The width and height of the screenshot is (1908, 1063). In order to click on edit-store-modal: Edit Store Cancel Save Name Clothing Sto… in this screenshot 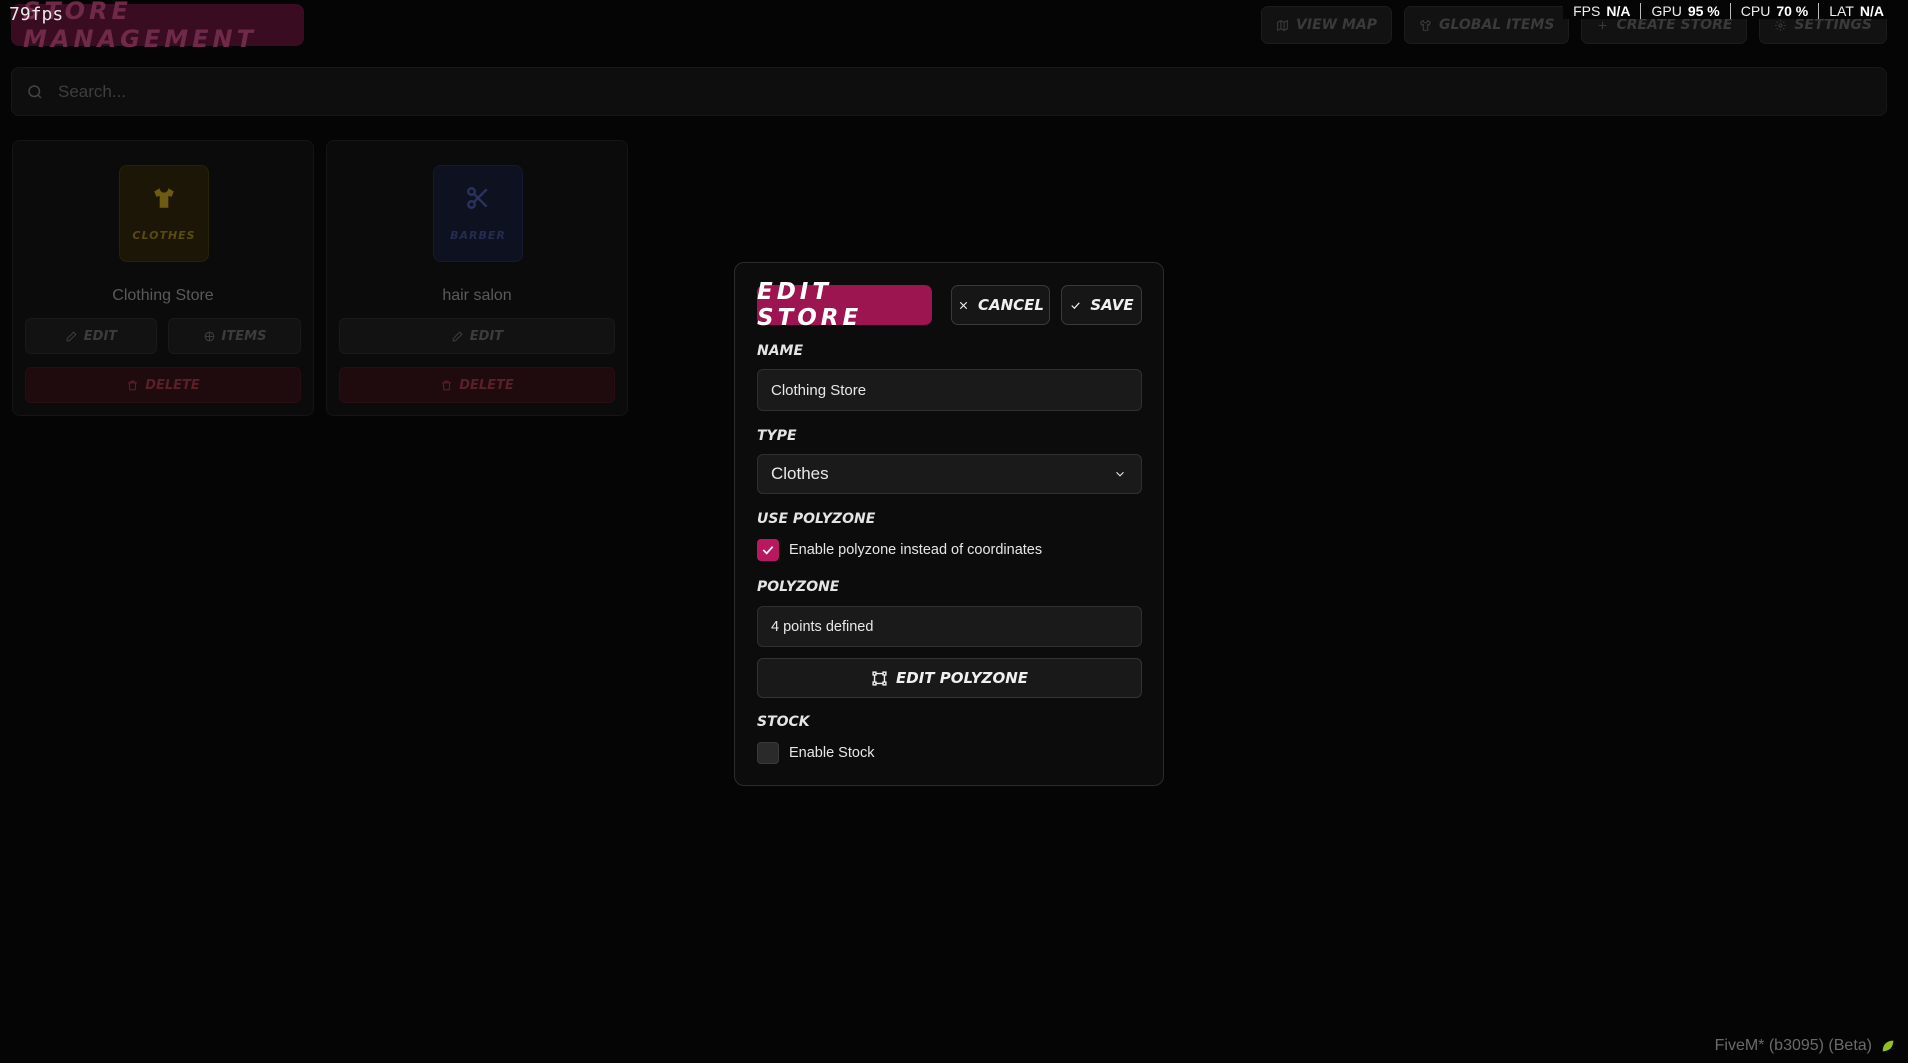, I will do `click(949, 524)`.